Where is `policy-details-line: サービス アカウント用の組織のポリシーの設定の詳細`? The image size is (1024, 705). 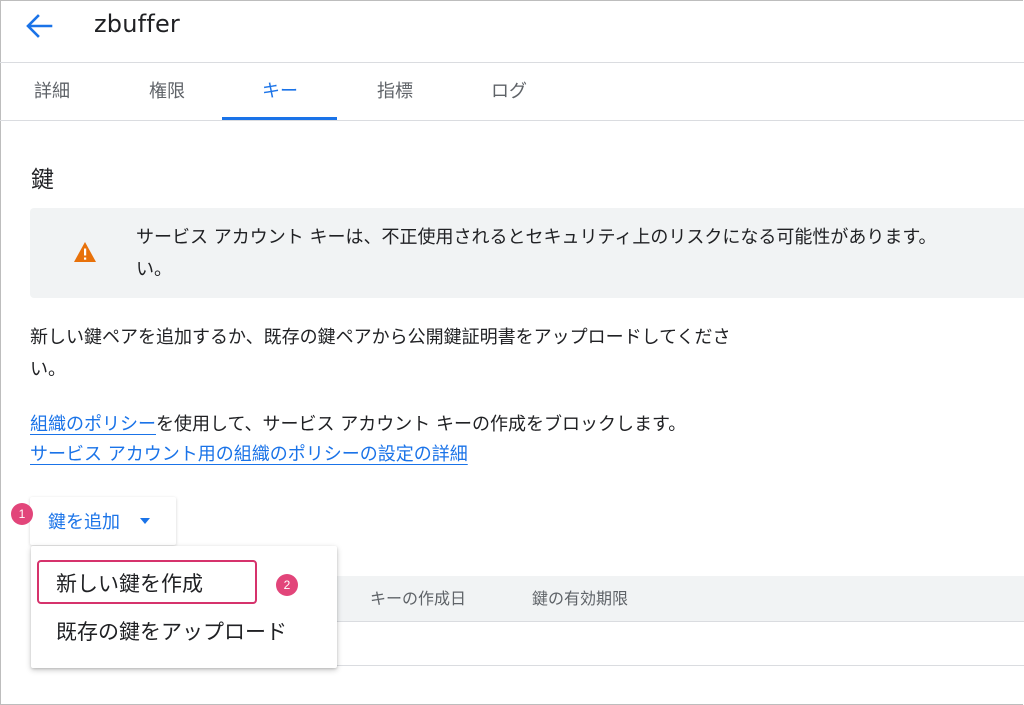
policy-details-line: サービス アカウント用の組織のポリシーの設定の詳細 is located at coordinates (249, 455).